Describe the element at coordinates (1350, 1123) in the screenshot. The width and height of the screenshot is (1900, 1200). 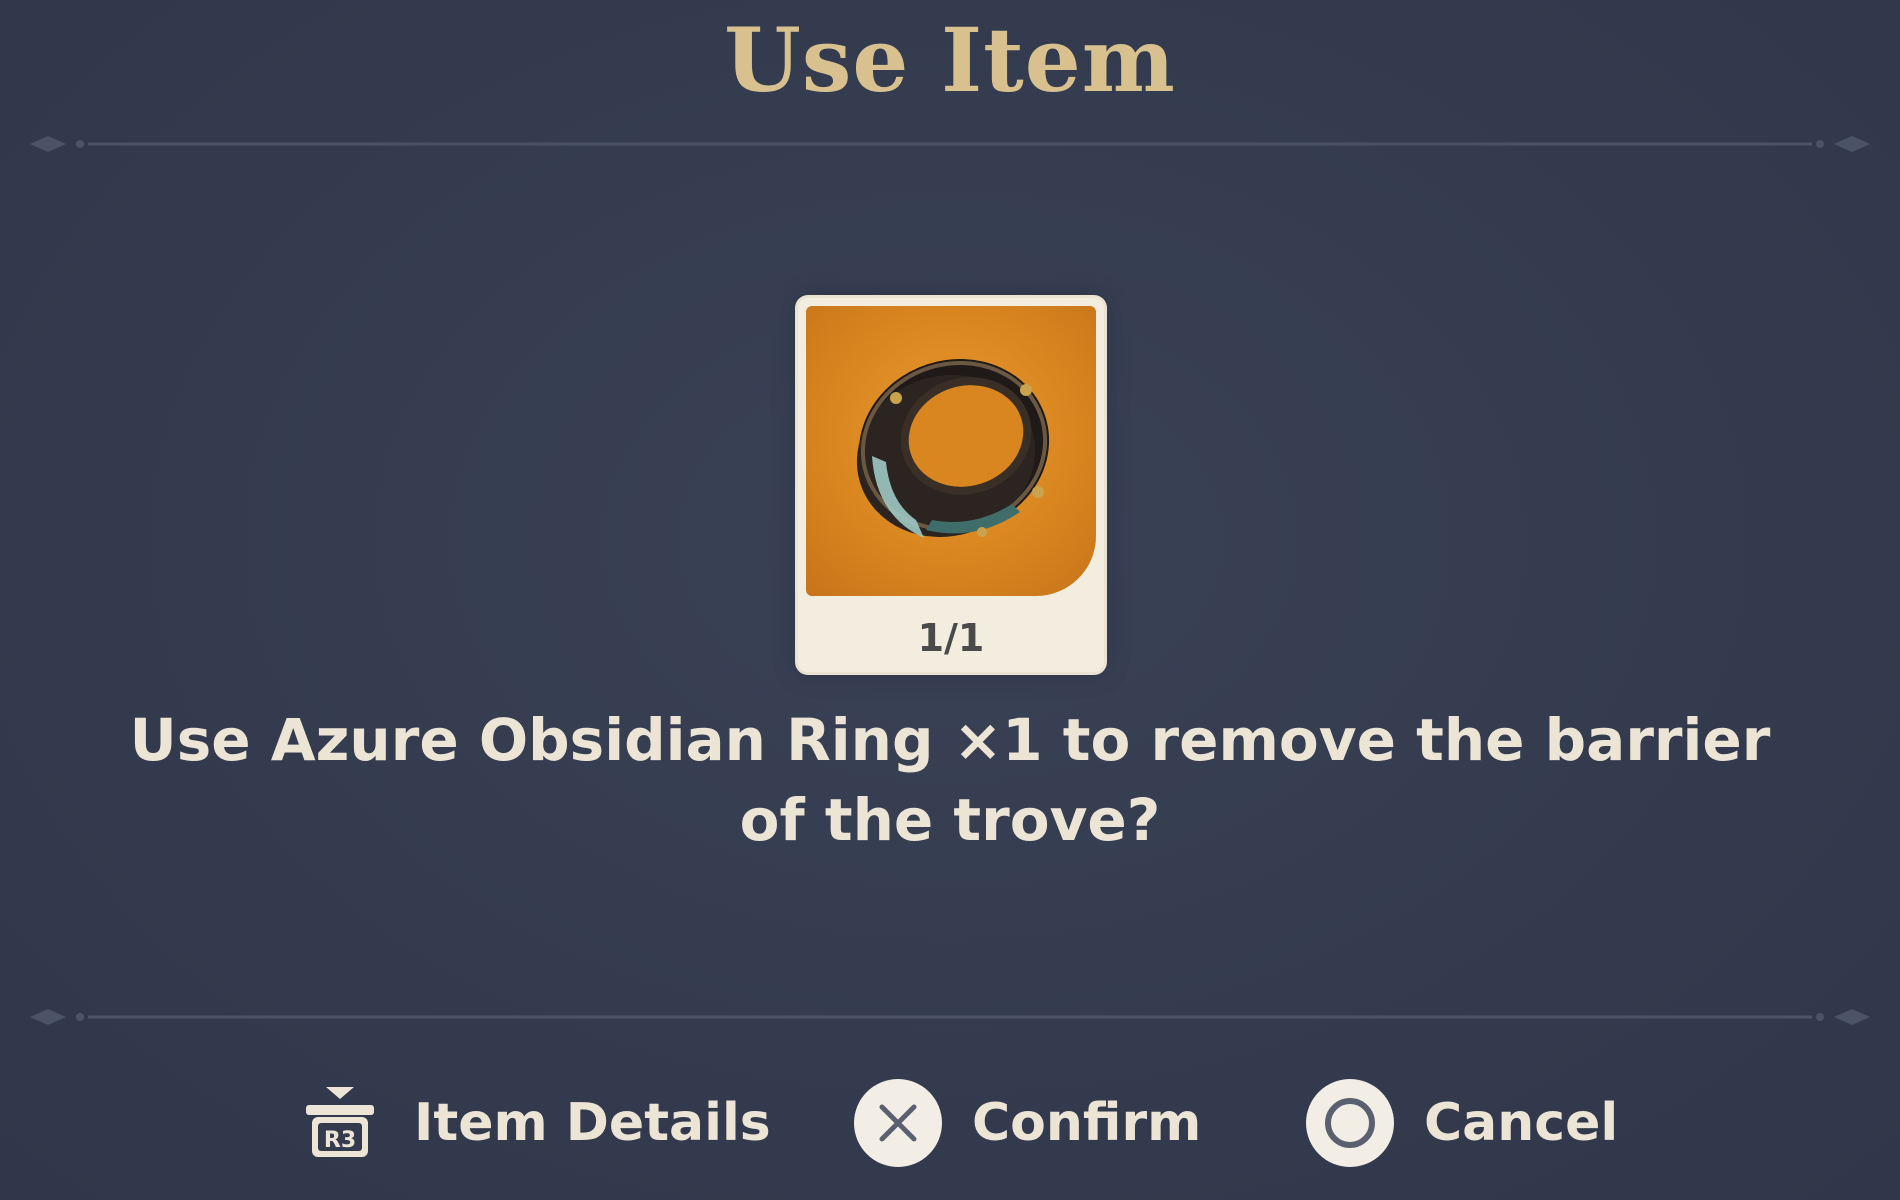
I see `circle-button-icon` at that location.